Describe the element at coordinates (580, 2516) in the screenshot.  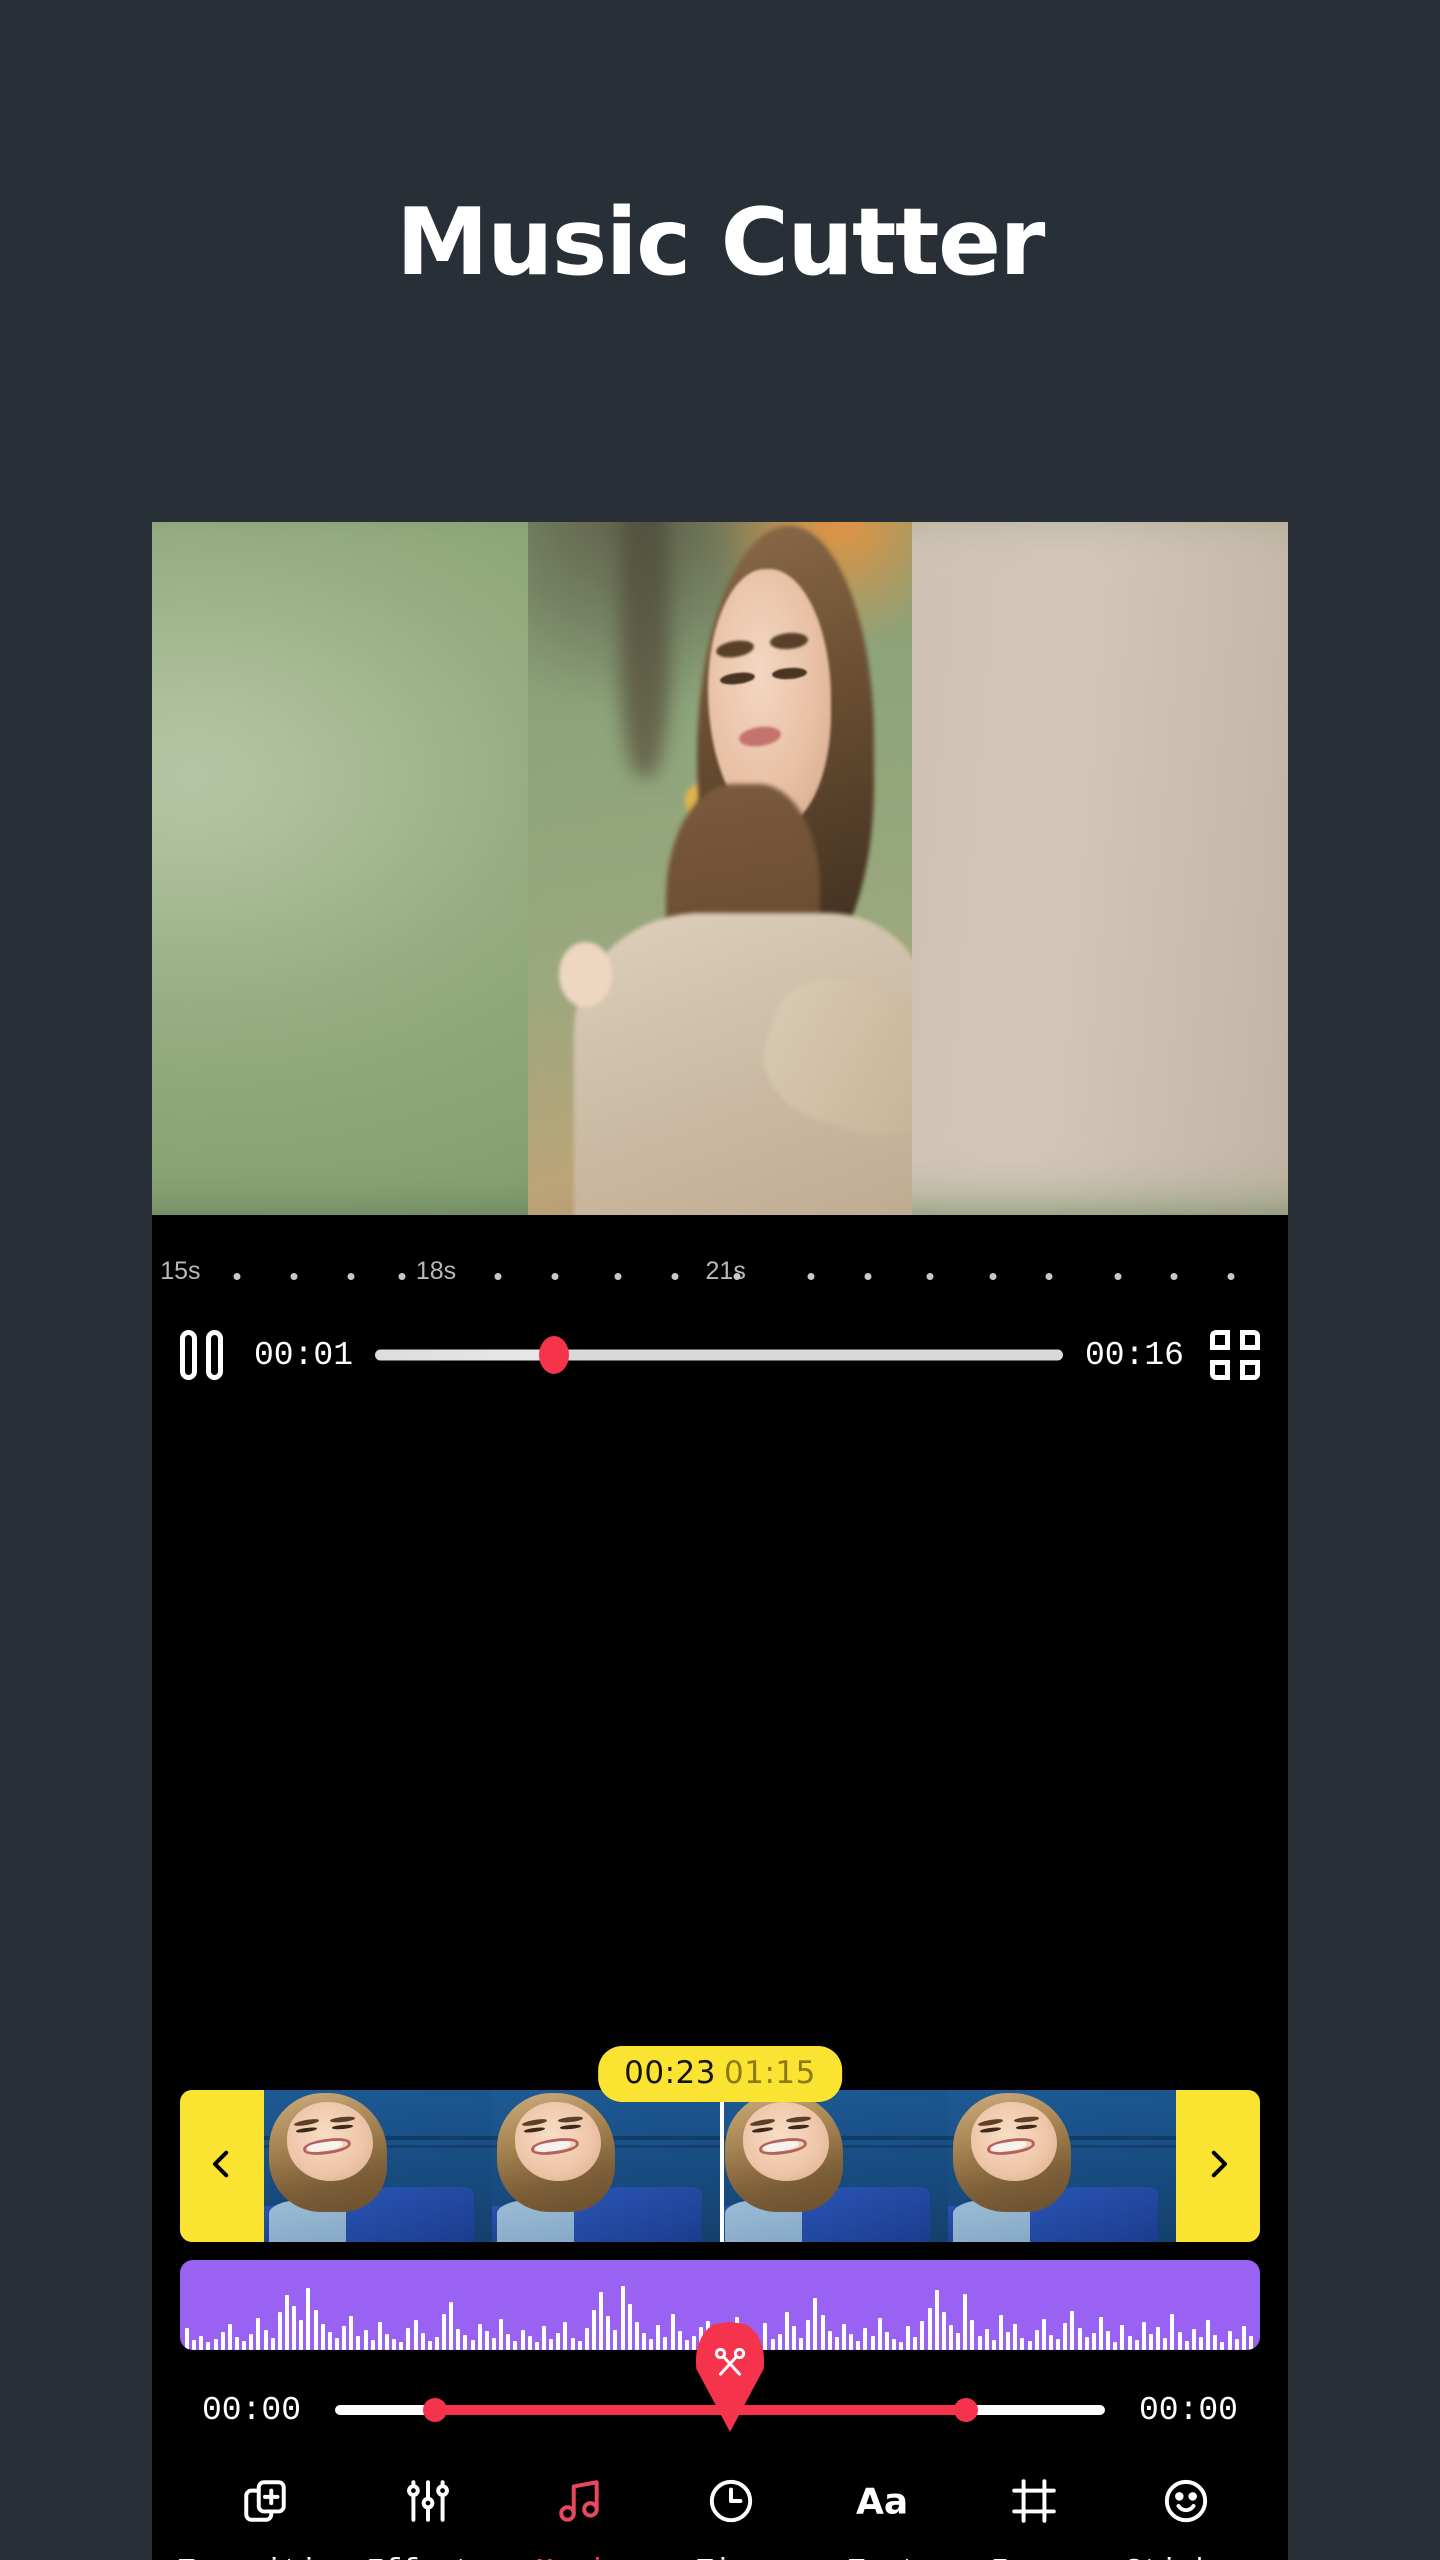
I see `toolbar-item-music: Music` at that location.